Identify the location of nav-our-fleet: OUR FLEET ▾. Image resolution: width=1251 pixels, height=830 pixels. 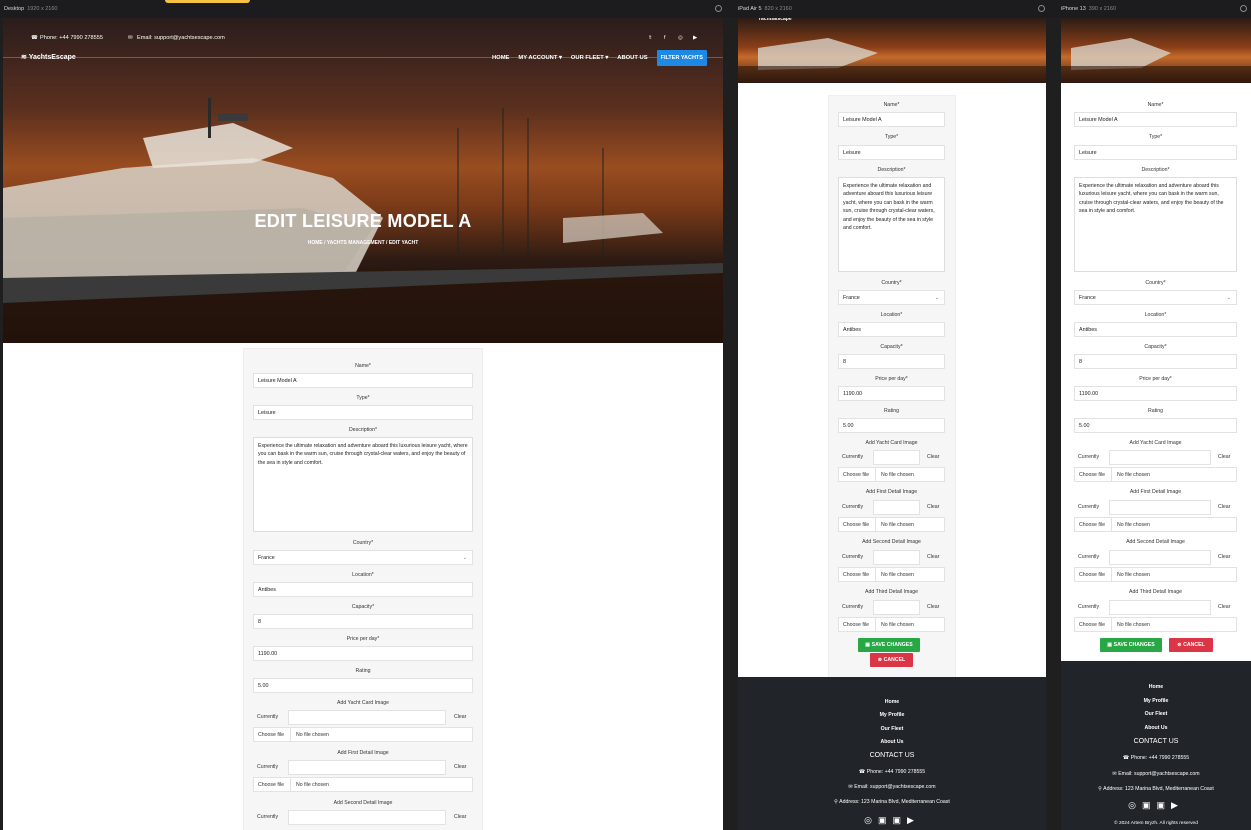
(589, 58).